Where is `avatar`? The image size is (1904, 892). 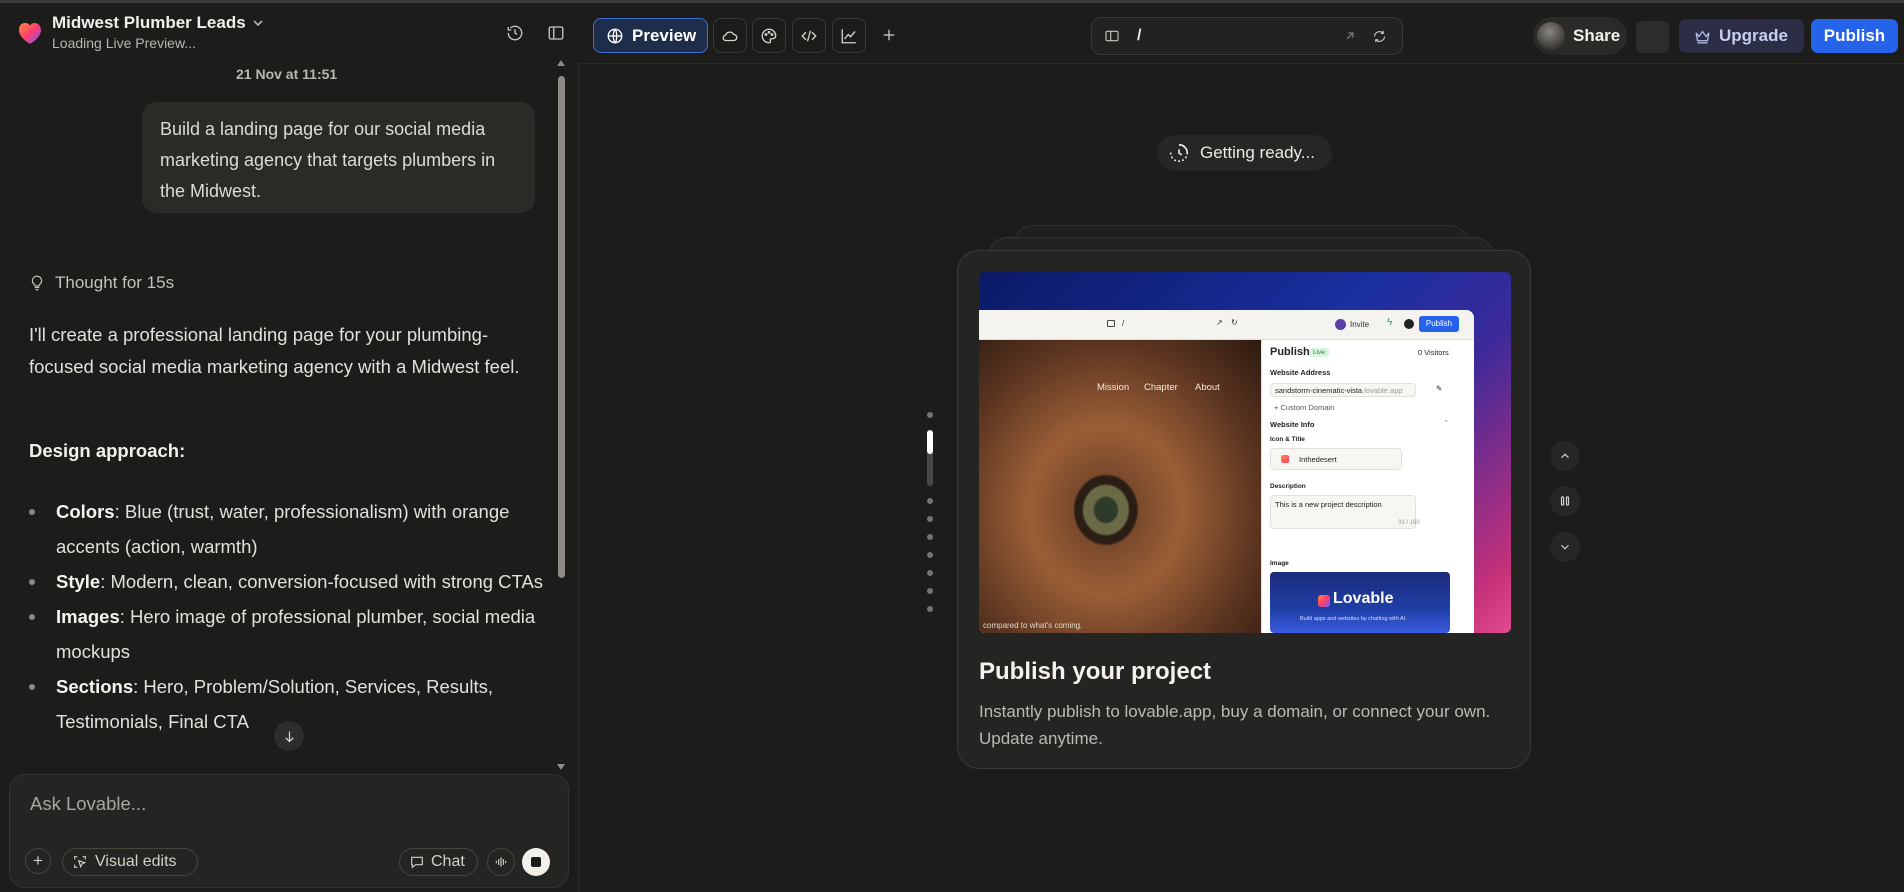 avatar is located at coordinates (1551, 36).